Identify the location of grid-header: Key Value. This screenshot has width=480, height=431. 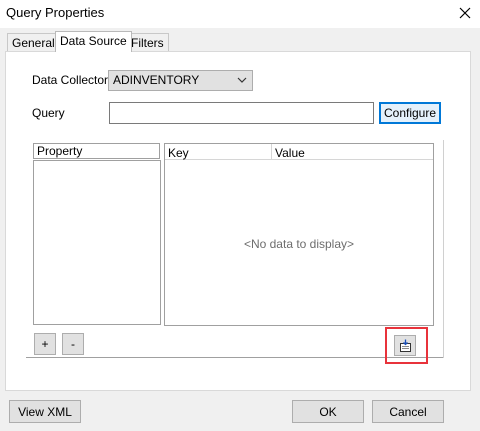
(299, 152).